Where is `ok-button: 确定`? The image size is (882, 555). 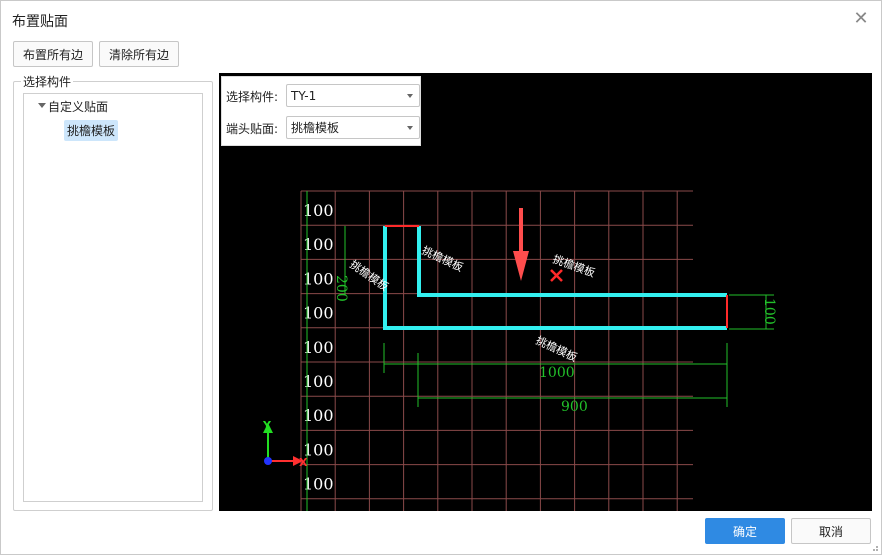 ok-button: 确定 is located at coordinates (745, 531).